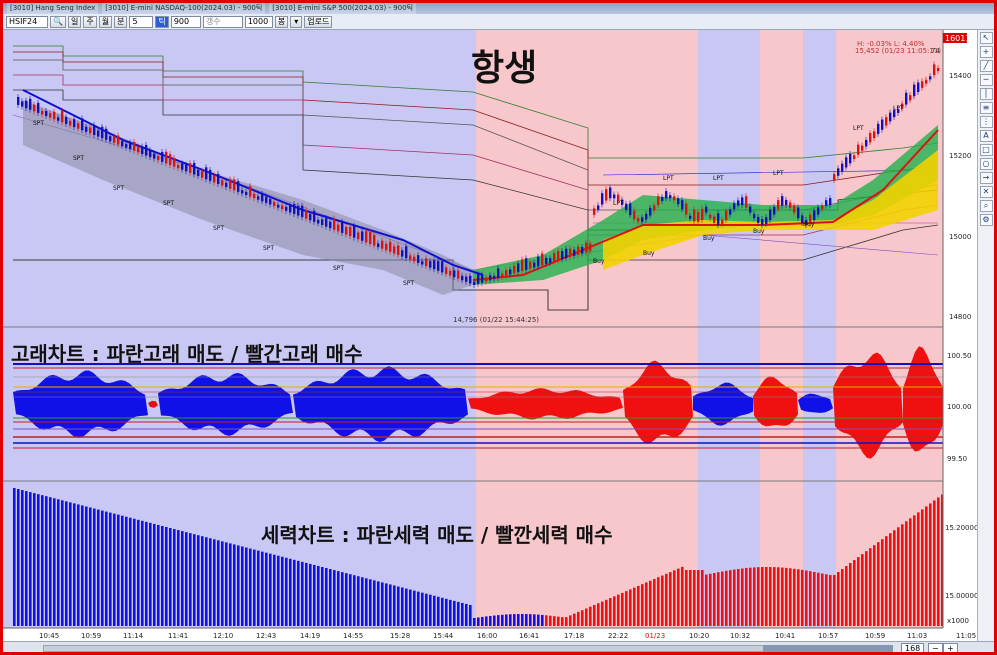 This screenshot has height=655, width=997. Describe the element at coordinates (986, 164) in the screenshot. I see `ellipse-tool-icon: ○` at that location.